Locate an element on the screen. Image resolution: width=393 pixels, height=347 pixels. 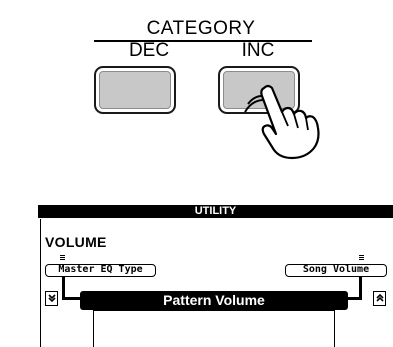
double-down-arrow-icon is located at coordinates (51, 298).